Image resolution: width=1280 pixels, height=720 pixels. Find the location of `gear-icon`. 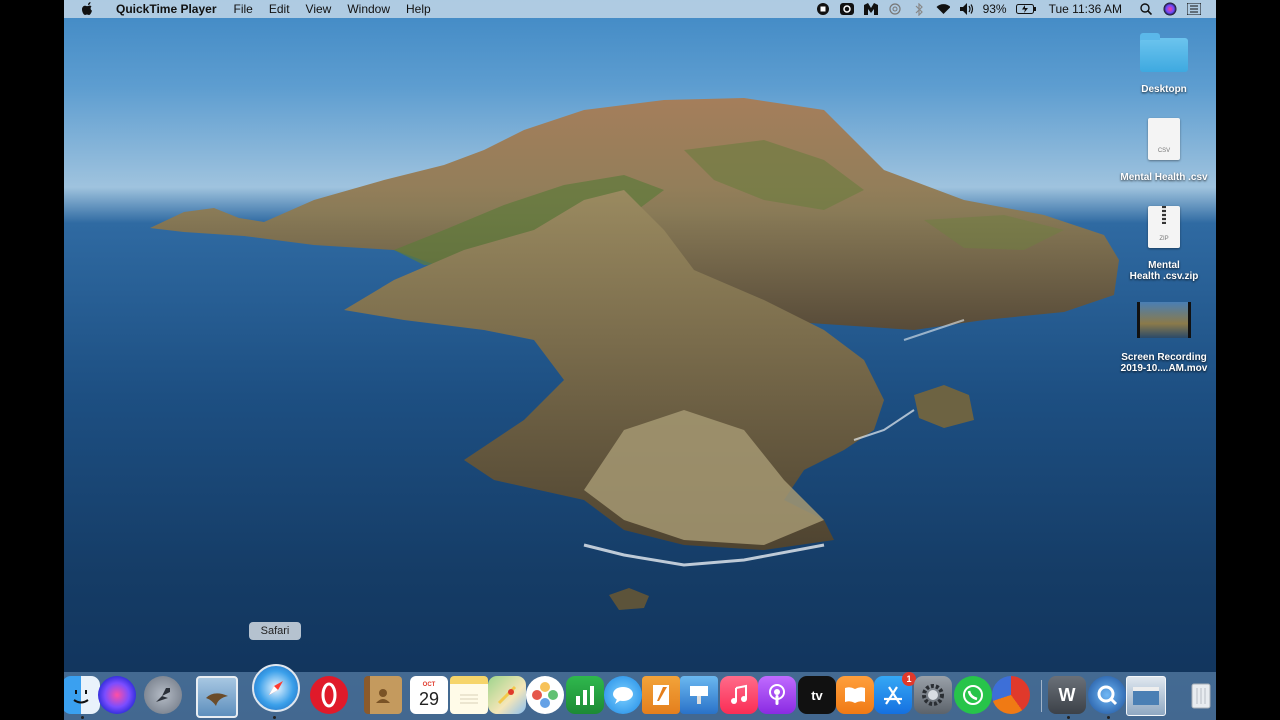

gear-icon is located at coordinates (933, 695).